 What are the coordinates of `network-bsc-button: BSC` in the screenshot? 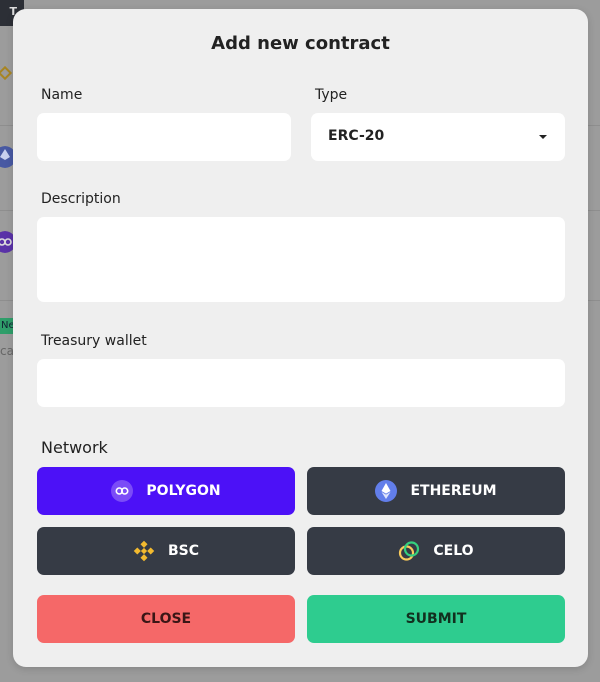 It's located at (166, 551).